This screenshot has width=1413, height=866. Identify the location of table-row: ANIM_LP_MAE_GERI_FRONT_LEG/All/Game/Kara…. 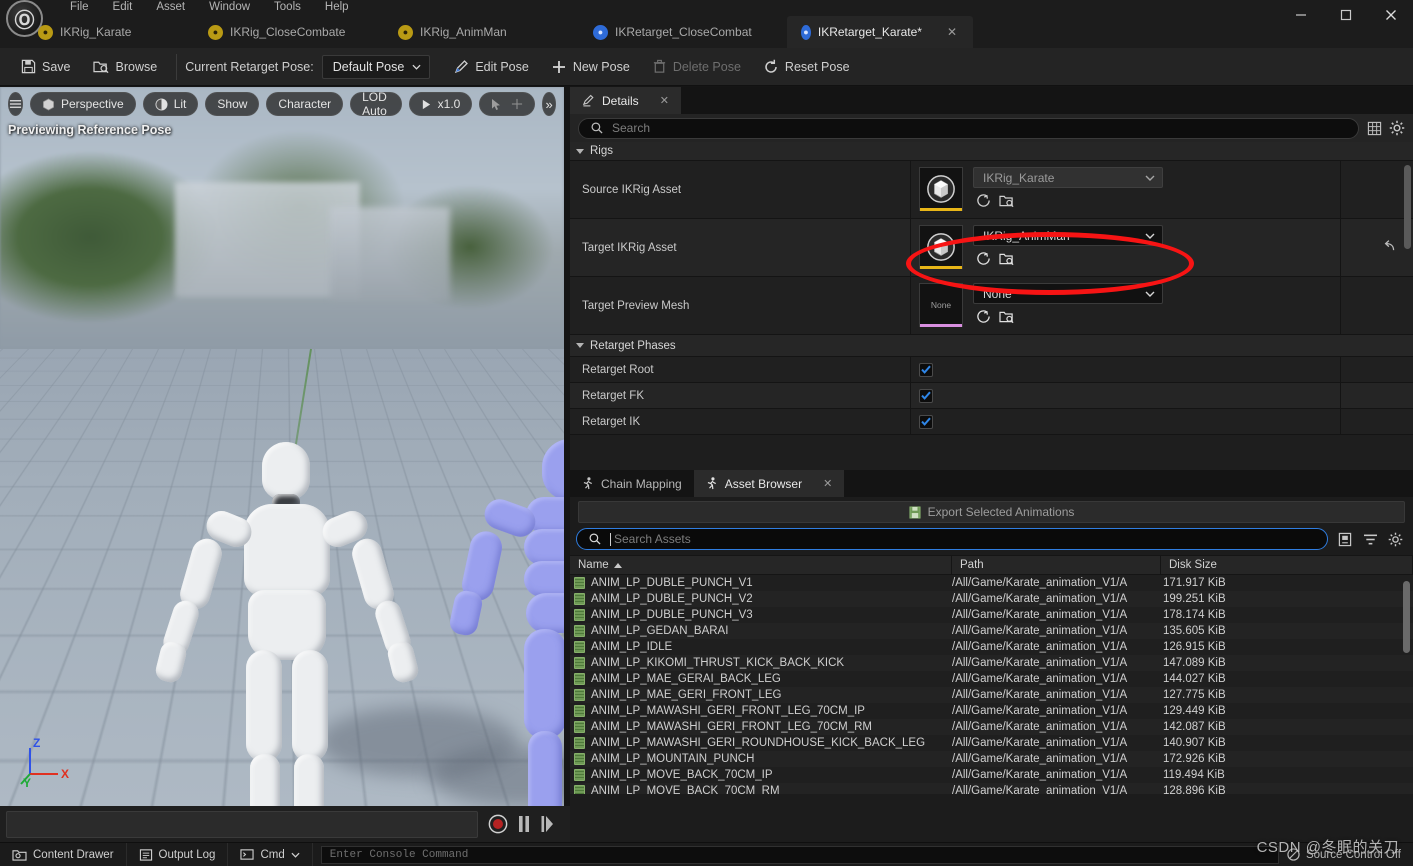
(991, 695).